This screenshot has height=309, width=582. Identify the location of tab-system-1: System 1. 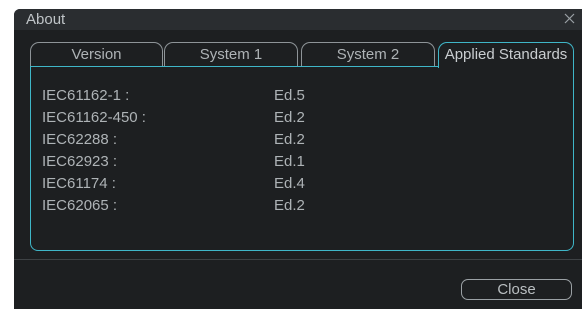
(231, 54).